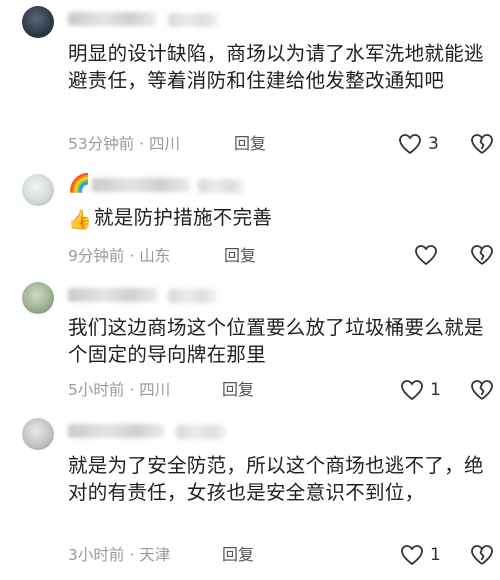 The width and height of the screenshot is (500, 580). What do you see at coordinates (80, 220) in the screenshot?
I see `thumbs-up-icon: 👍` at bounding box center [80, 220].